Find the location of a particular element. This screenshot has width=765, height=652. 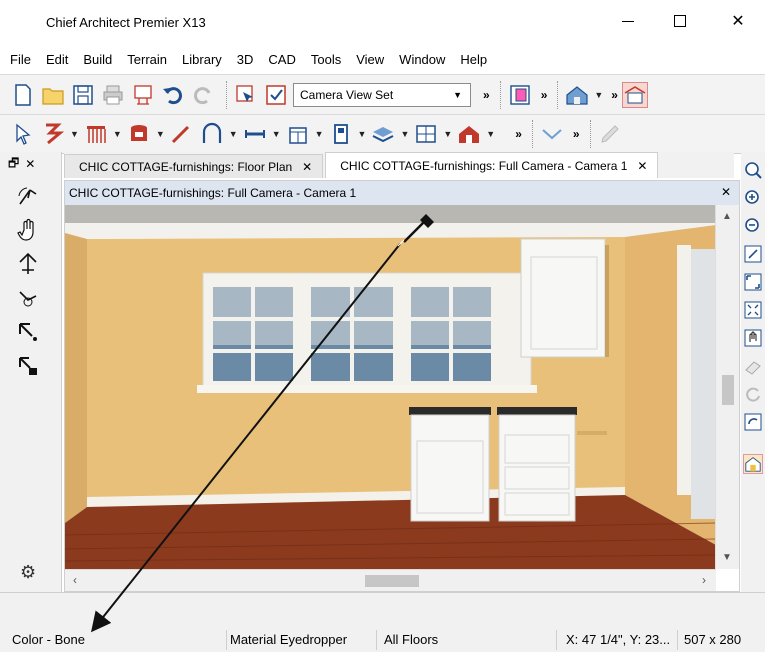

menu-tools: Tools is located at coordinates (326, 59).